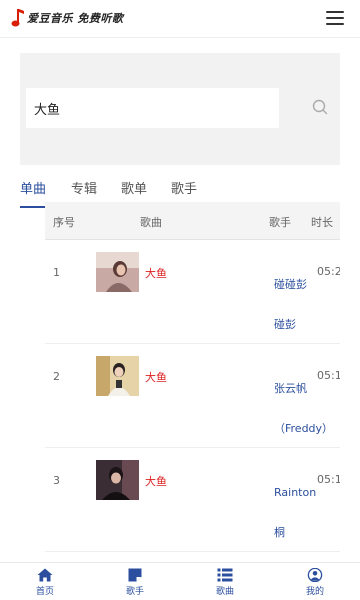  I want to click on hamburger-menu-icon, so click(335, 18).